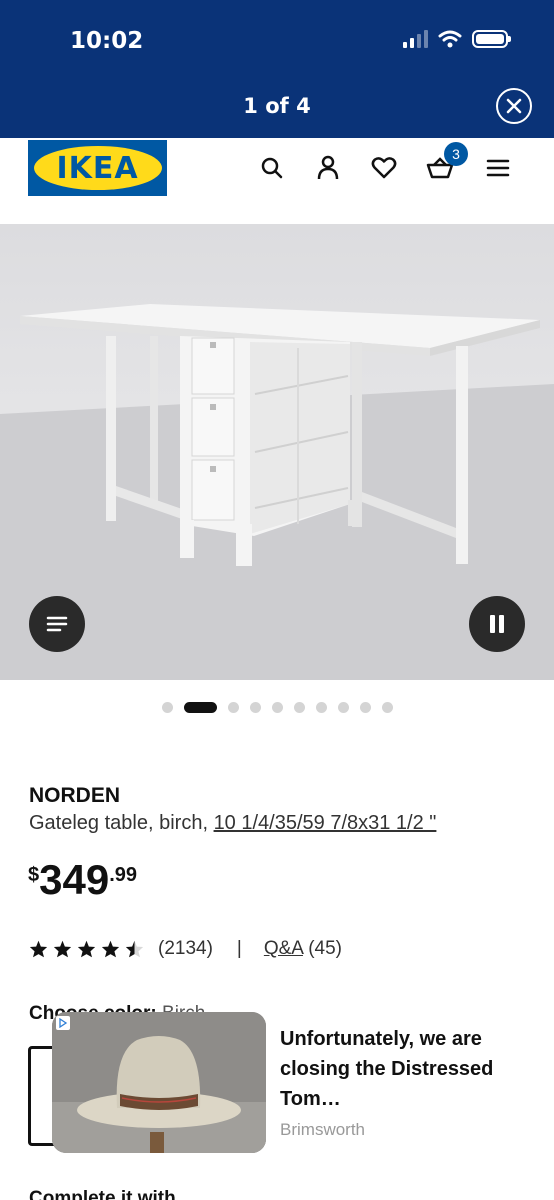 Image resolution: width=554 pixels, height=1200 pixels. I want to click on ikea-logo: IKEA, so click(97, 168).